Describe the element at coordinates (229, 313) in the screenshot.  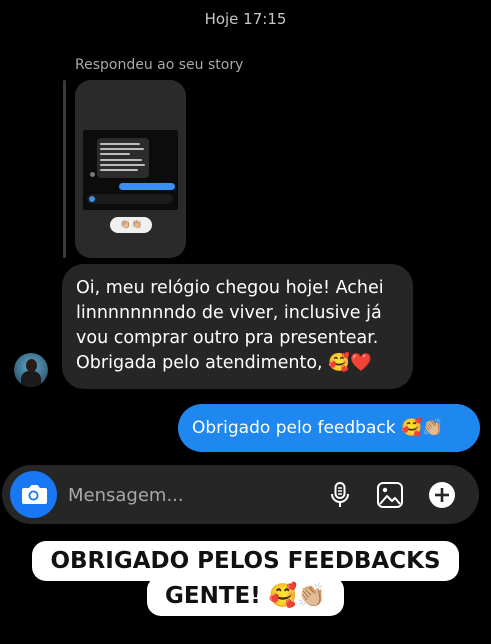
I see `message-line: linnnnnnnndo de viver, inclusive já` at that location.